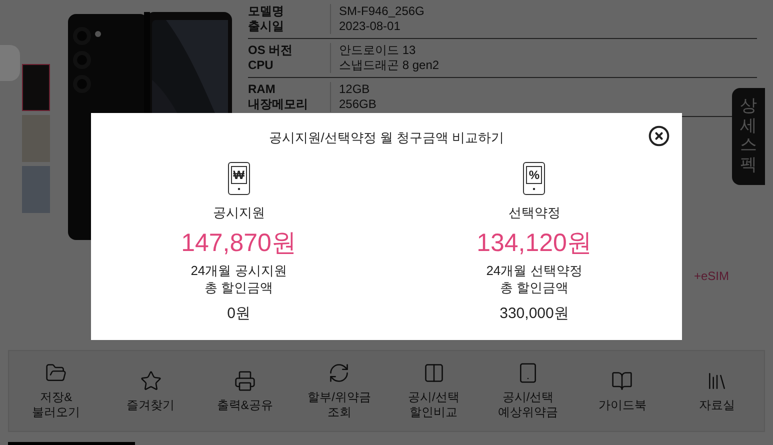 Image resolution: width=773 pixels, height=445 pixels. Describe the element at coordinates (534, 279) in the screenshot. I see `discount-description: 24개월 선택약정 총 할인금액` at that location.